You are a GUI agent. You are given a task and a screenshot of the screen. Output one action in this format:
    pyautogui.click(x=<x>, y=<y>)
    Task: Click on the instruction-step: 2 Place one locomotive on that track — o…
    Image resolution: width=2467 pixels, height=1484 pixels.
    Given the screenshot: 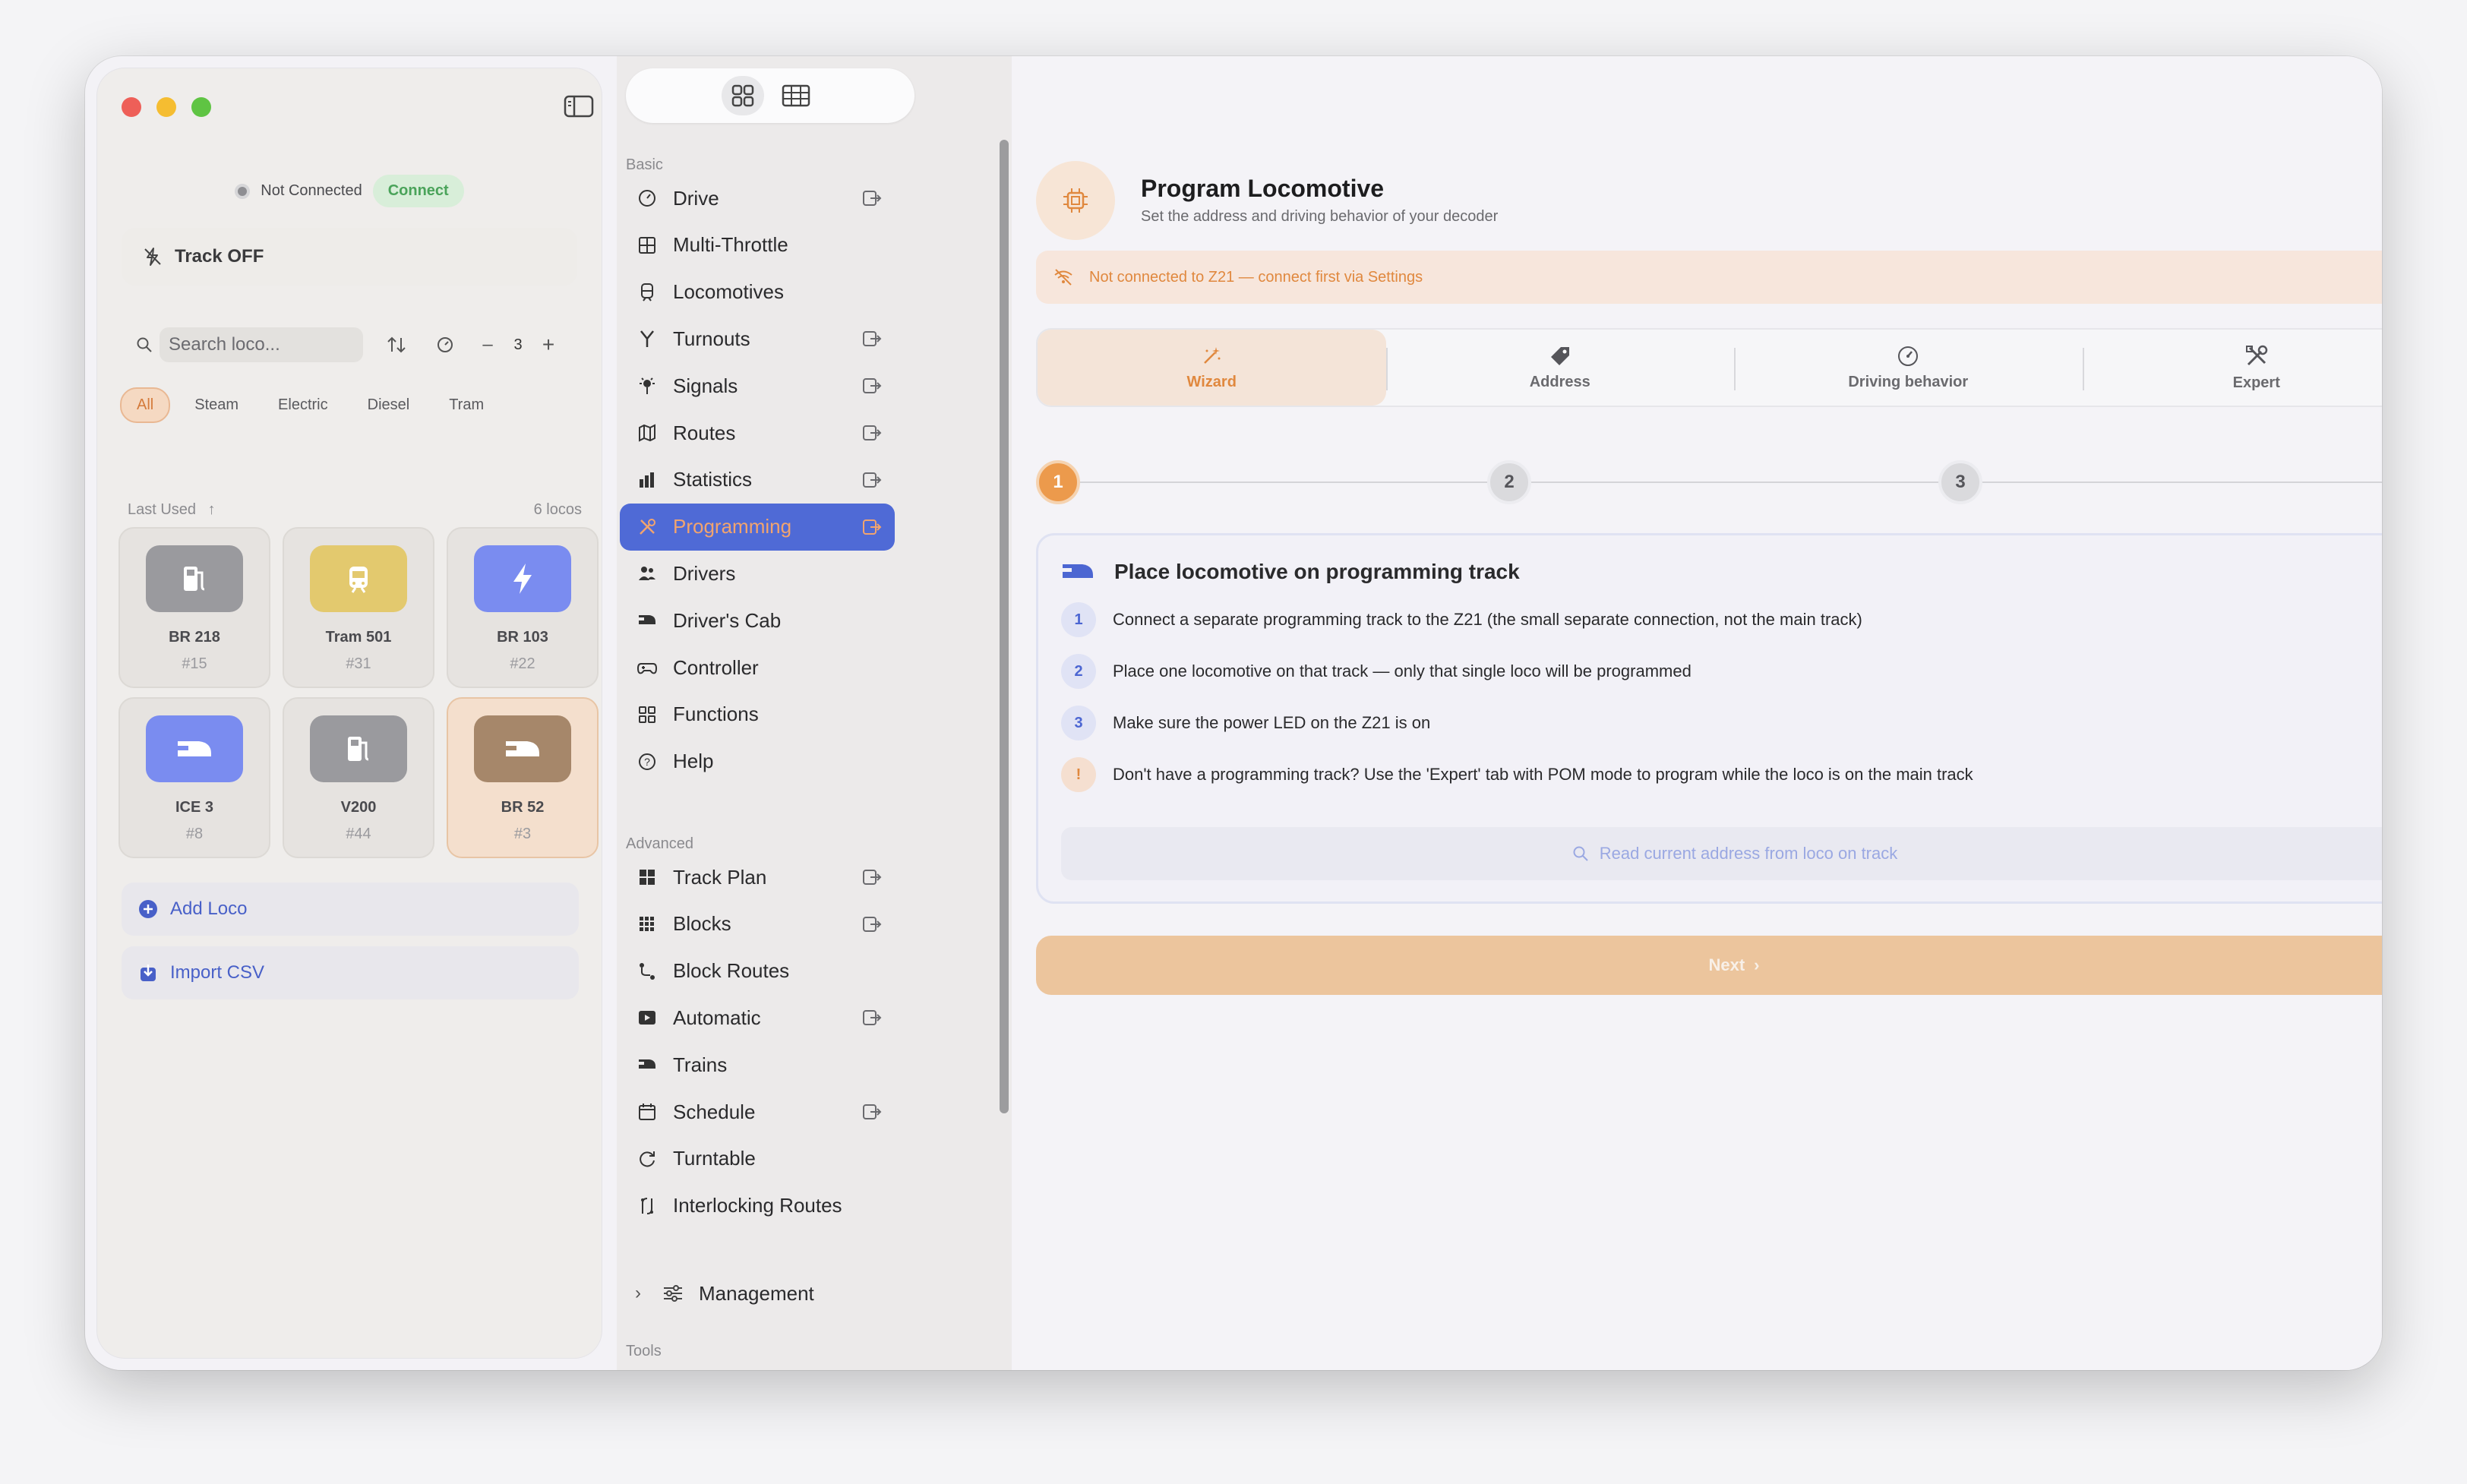 What is the action you would take?
    pyautogui.click(x=1376, y=671)
    